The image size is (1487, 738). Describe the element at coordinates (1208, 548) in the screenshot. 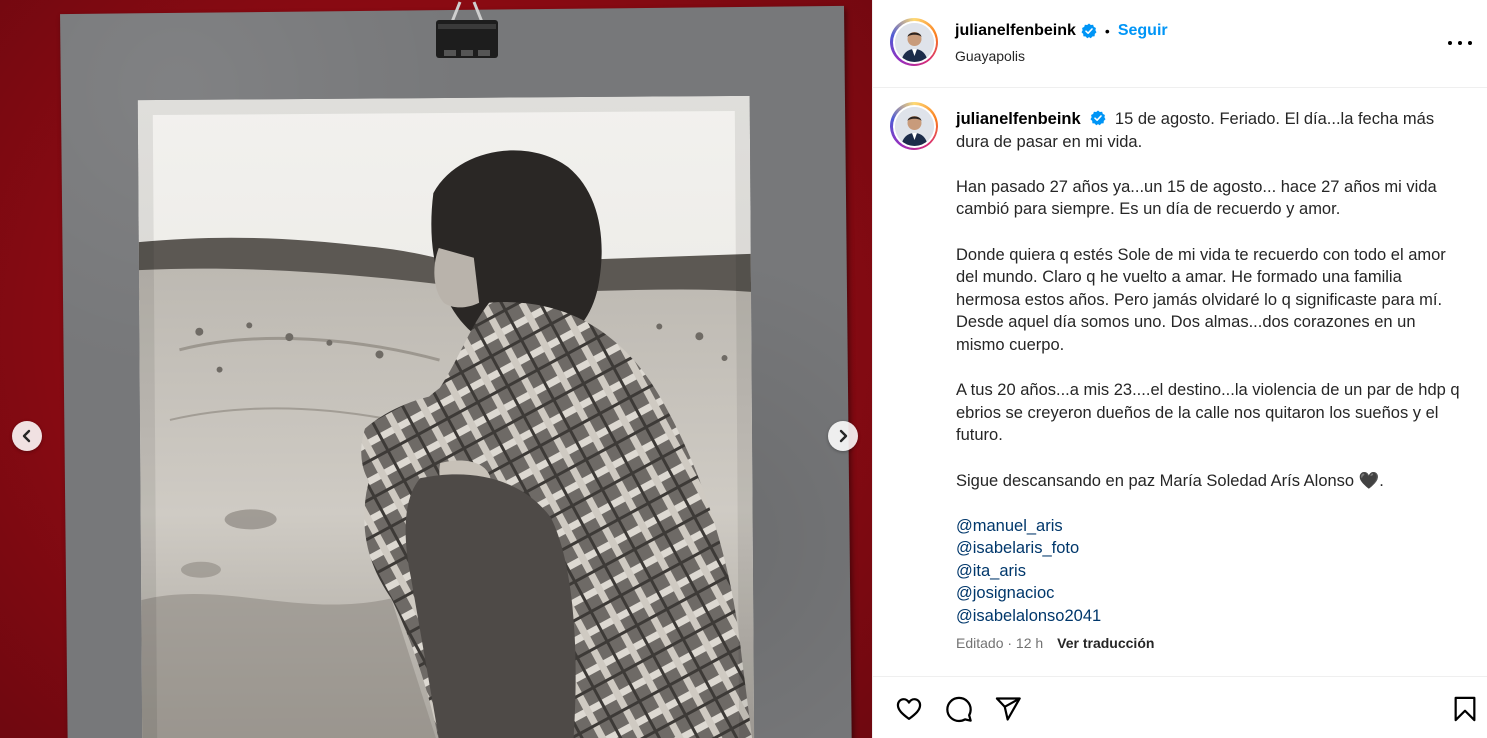

I see `mention-link: @isabelaris_foto` at that location.